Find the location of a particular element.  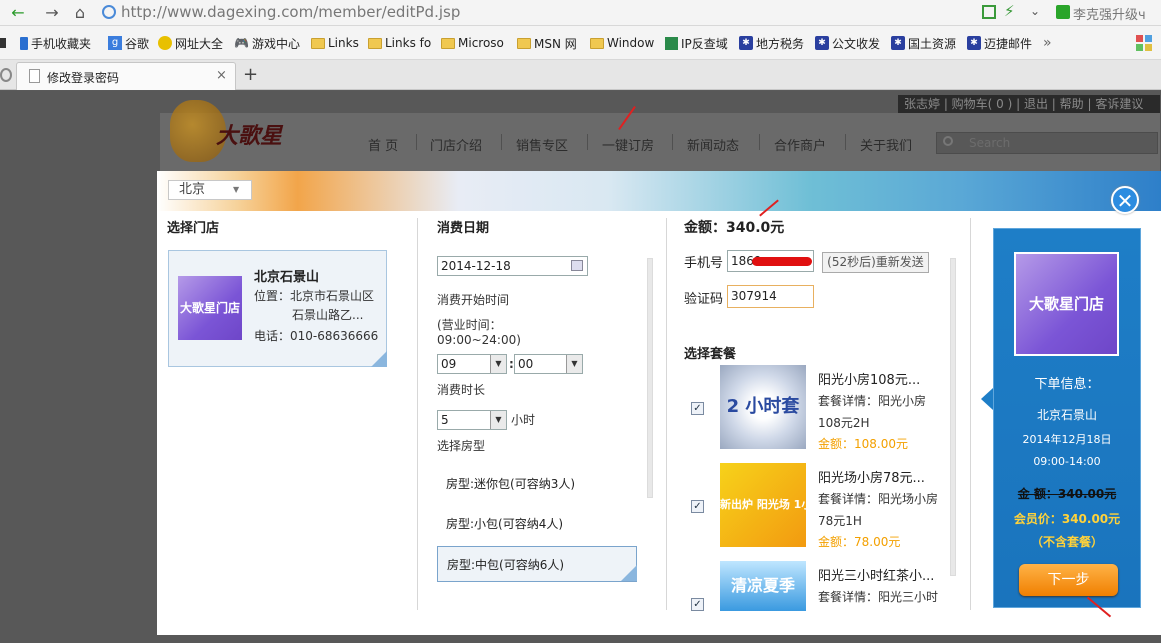

package-checkbox-3: ✓ is located at coordinates (697, 604).